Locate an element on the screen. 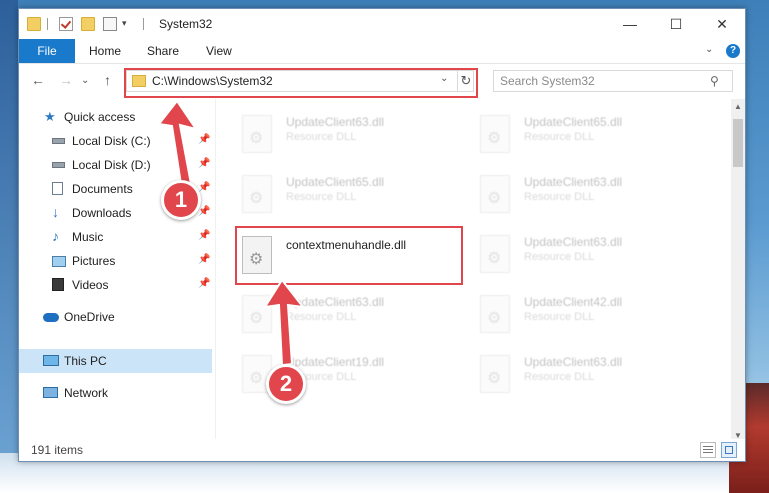 The width and height of the screenshot is (769, 493). scroll-up-icon: ▲ is located at coordinates (738, 106).